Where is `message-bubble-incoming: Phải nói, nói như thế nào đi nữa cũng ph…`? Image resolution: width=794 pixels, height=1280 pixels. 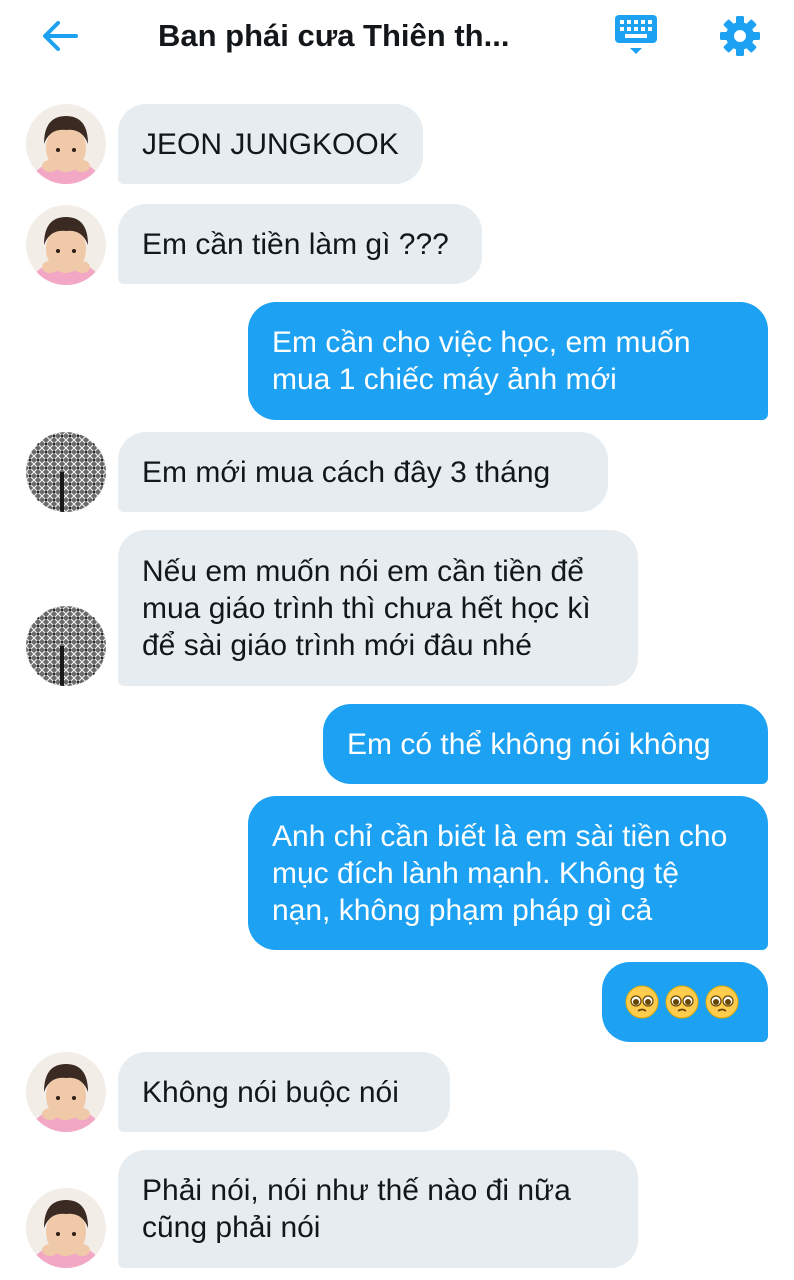 message-bubble-incoming: Phải nói, nói như thế nào đi nữa cũng ph… is located at coordinates (378, 1209).